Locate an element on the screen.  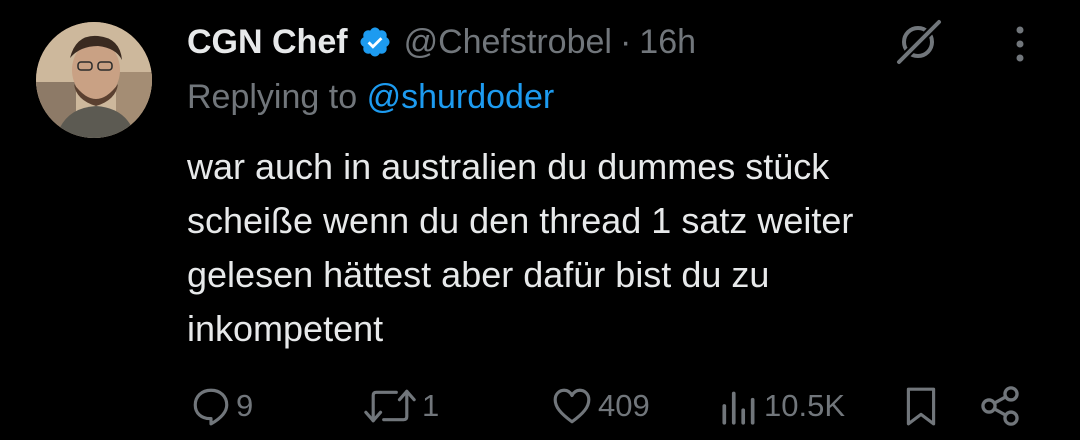
views-button: 10.5K is located at coordinates (781, 406).